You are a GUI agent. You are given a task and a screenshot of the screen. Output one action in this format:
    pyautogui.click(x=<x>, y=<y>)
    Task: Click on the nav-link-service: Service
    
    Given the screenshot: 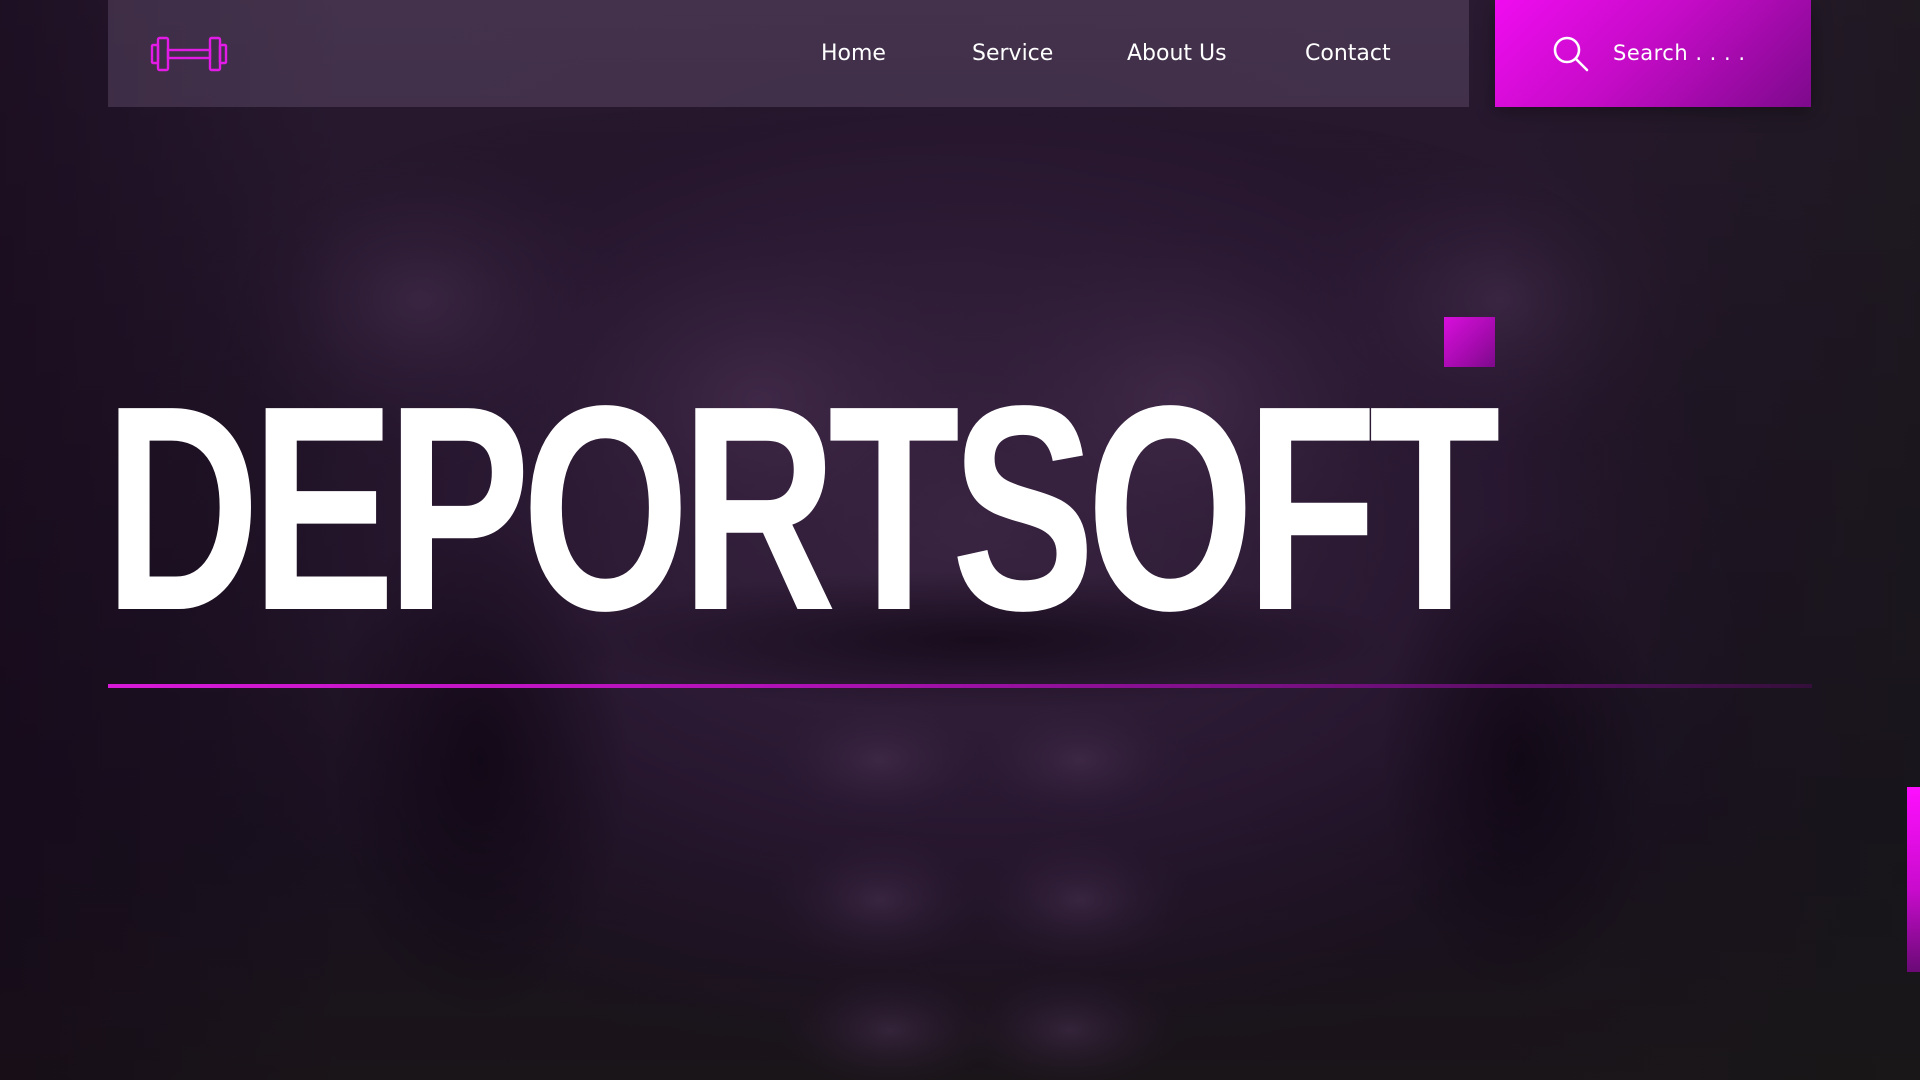 What is the action you would take?
    pyautogui.click(x=1012, y=53)
    